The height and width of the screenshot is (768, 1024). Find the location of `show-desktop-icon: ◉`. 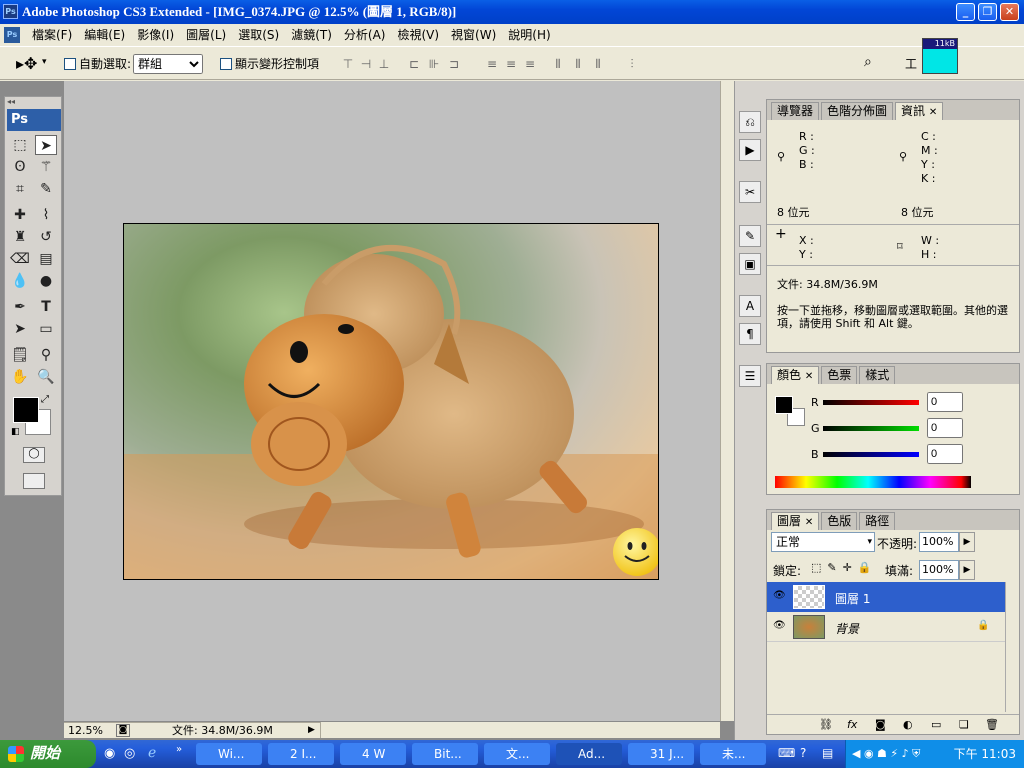

show-desktop-icon: ◉ is located at coordinates (109, 753).